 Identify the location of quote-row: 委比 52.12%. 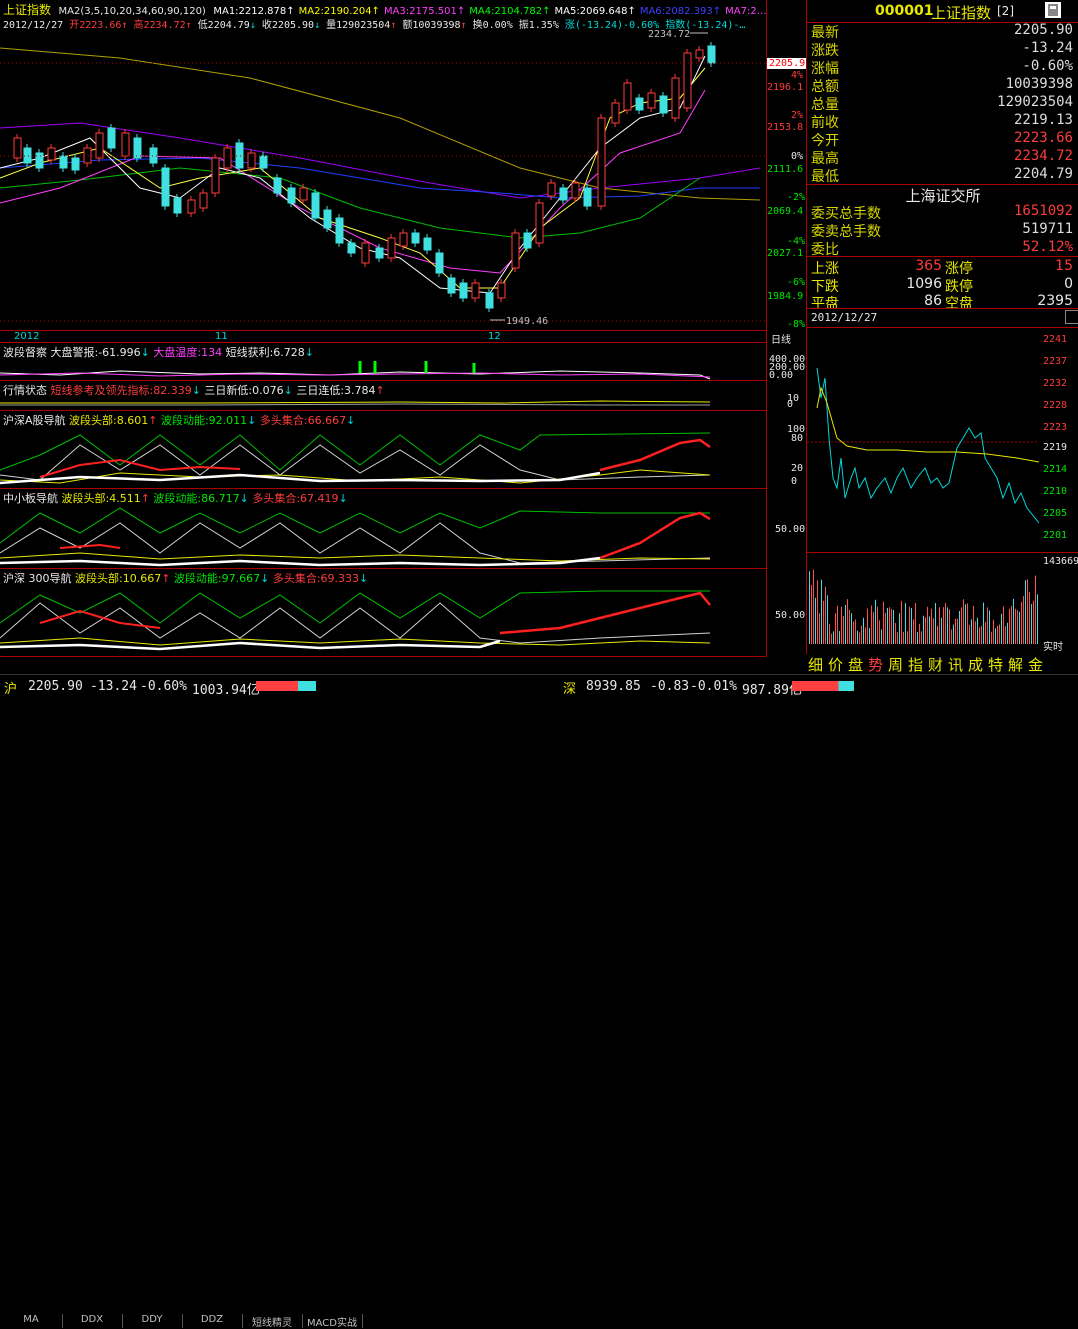
(942, 248).